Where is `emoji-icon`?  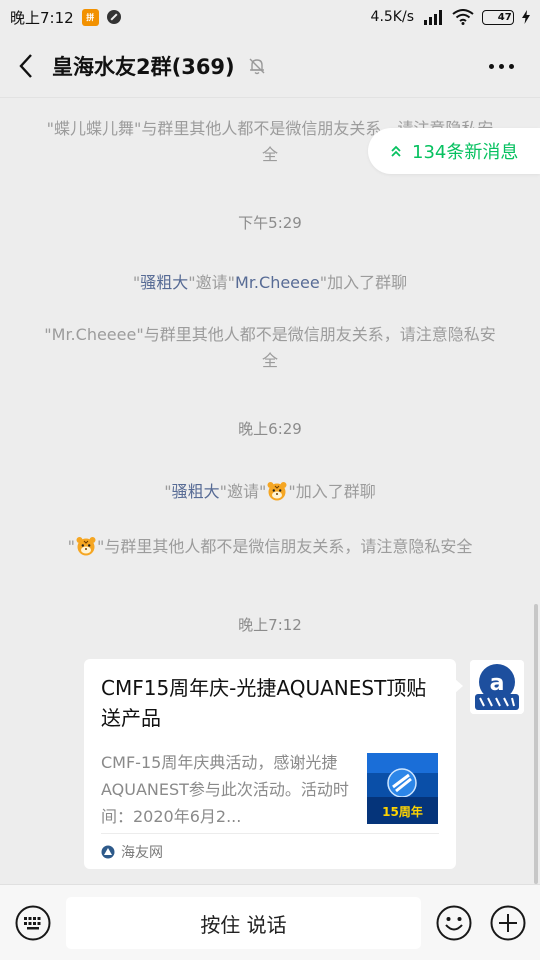 emoji-icon is located at coordinates (454, 923).